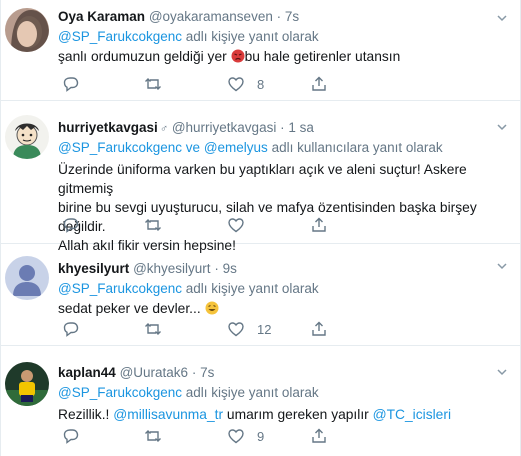  What do you see at coordinates (278, 329) in the screenshot?
I see `tweet-actions: 12` at bounding box center [278, 329].